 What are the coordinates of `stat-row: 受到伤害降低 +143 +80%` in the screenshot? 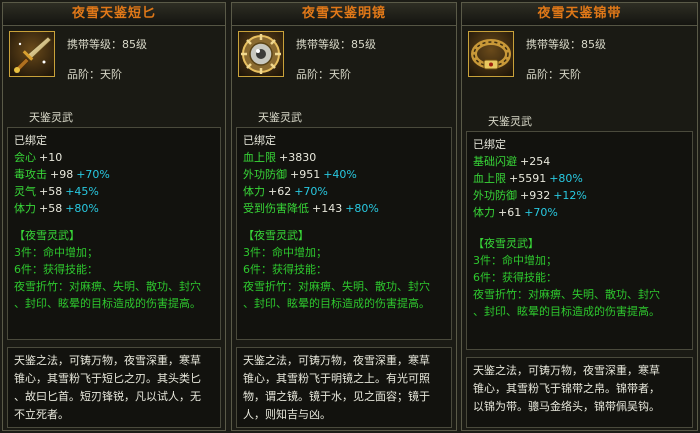 It's located at (311, 208).